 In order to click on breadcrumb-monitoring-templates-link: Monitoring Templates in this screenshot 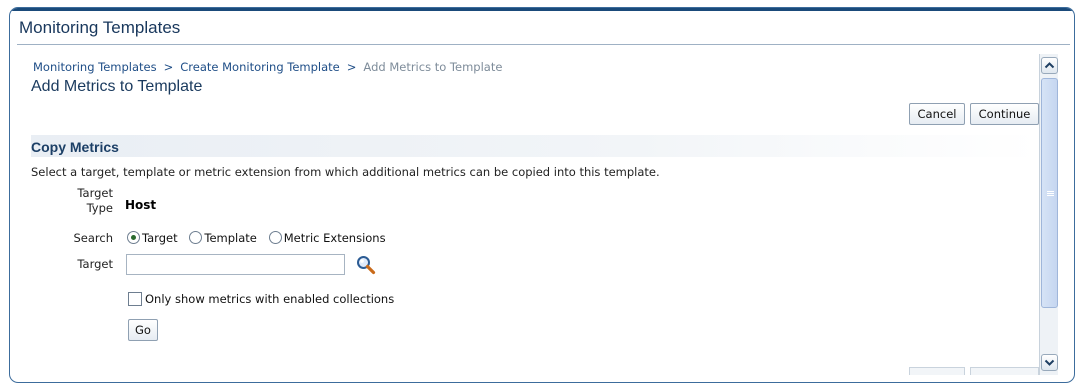, I will do `click(95, 67)`.